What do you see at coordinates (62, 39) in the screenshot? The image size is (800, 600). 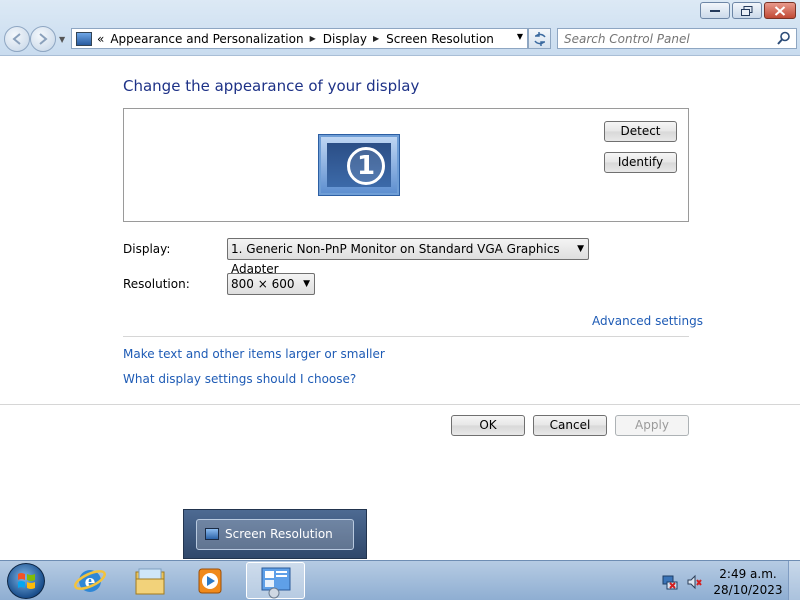 I see `recent-pages-dropdown-icon: ▼` at bounding box center [62, 39].